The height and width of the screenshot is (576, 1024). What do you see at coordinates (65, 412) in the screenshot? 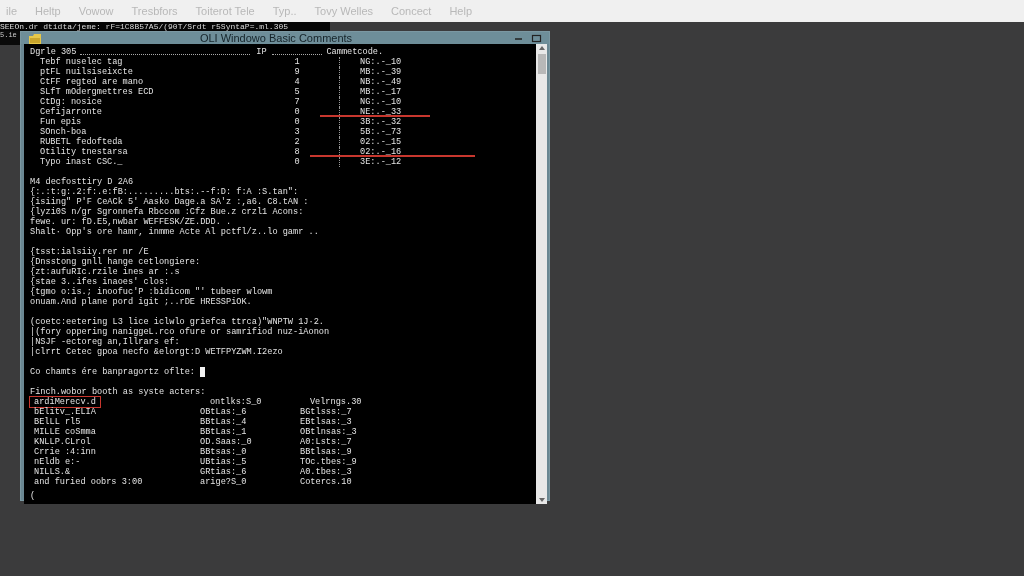
I see `console-text: bElitv_.ELIA` at bounding box center [65, 412].